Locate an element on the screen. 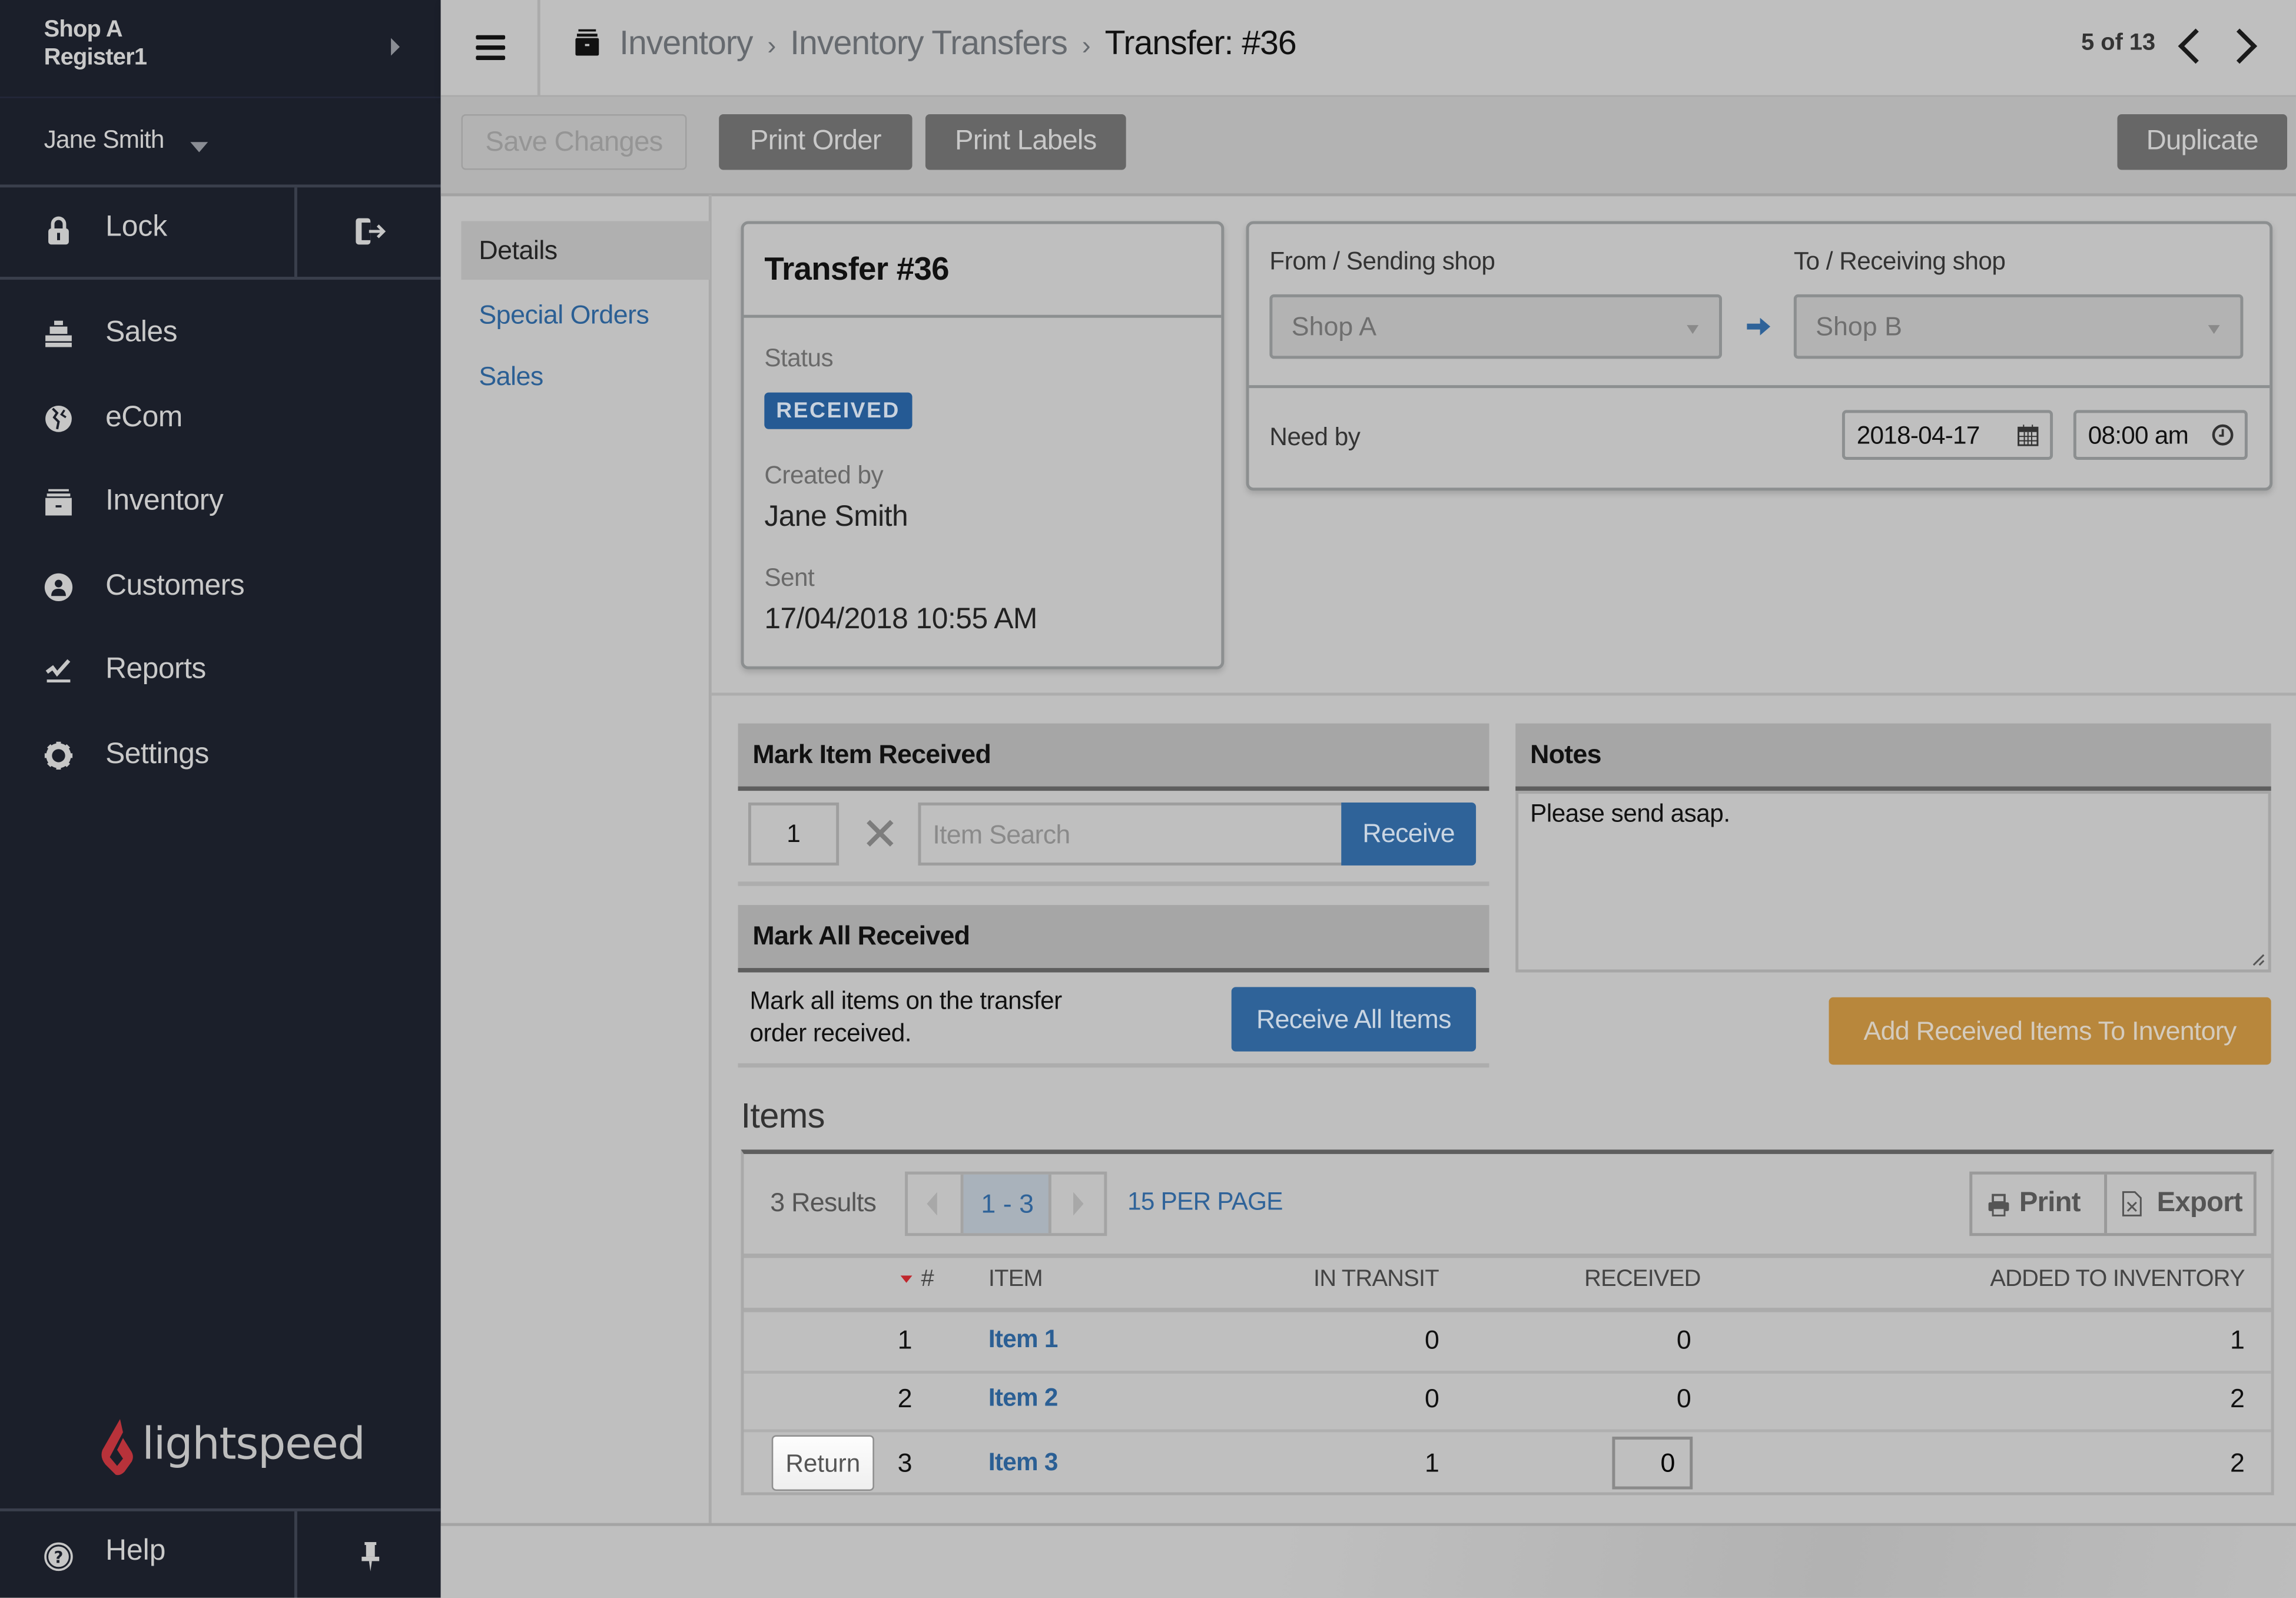 The height and width of the screenshot is (1598, 2296). subnav-special-orders: Special Orders is located at coordinates (585, 315).